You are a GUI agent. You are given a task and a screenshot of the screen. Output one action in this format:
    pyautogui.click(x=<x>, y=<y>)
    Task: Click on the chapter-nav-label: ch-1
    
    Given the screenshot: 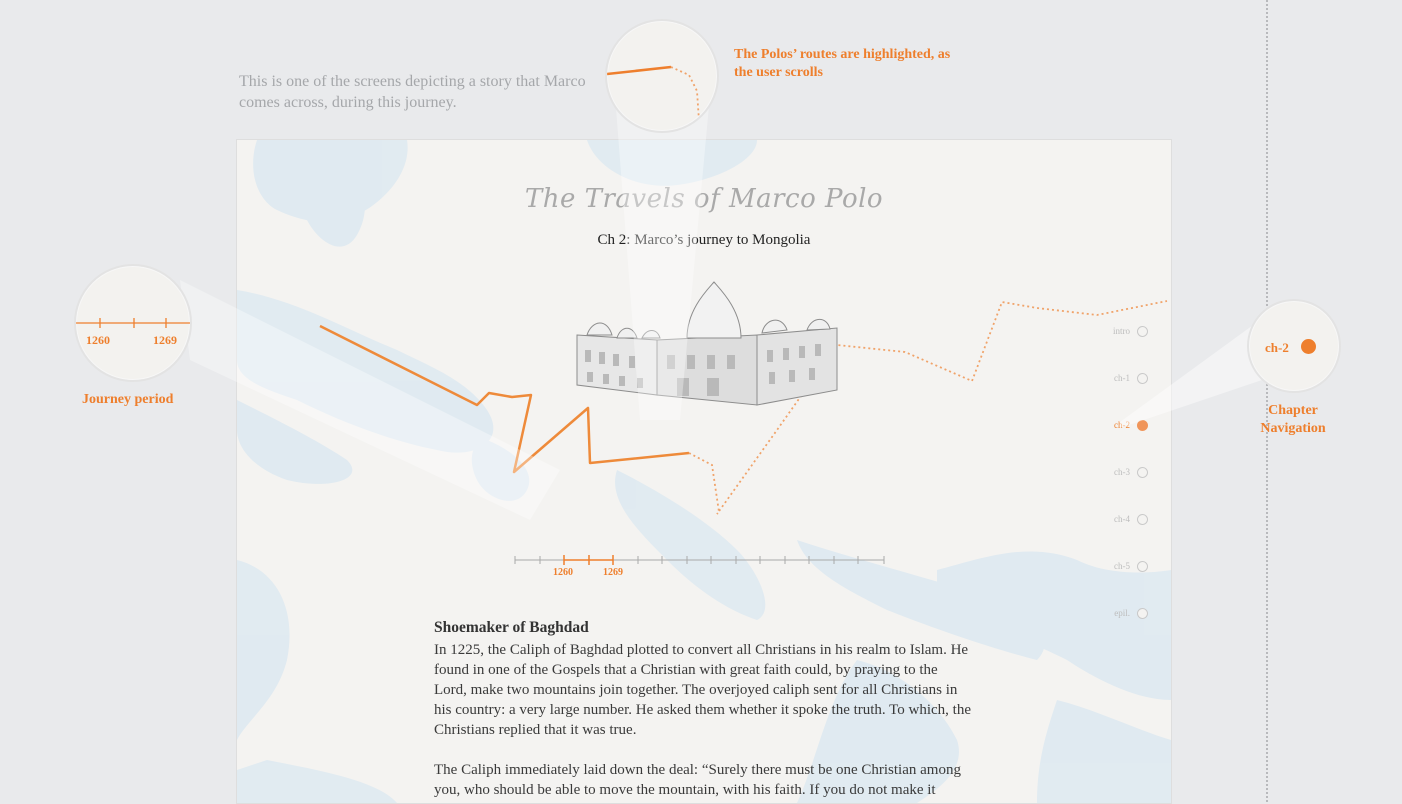 What is the action you would take?
    pyautogui.click(x=1122, y=378)
    